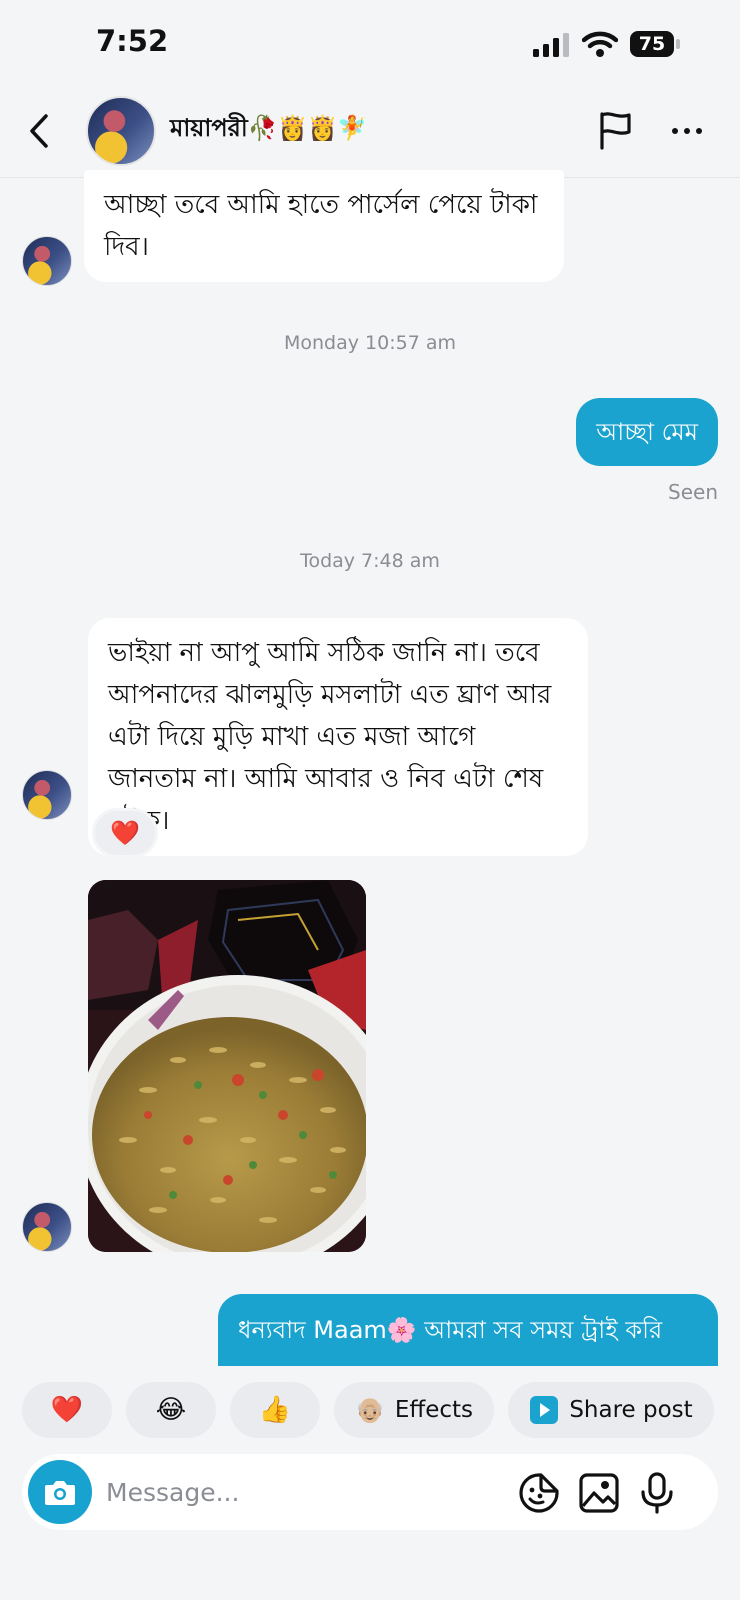  I want to click on laugh-reaction-button: 😂, so click(171, 1410).